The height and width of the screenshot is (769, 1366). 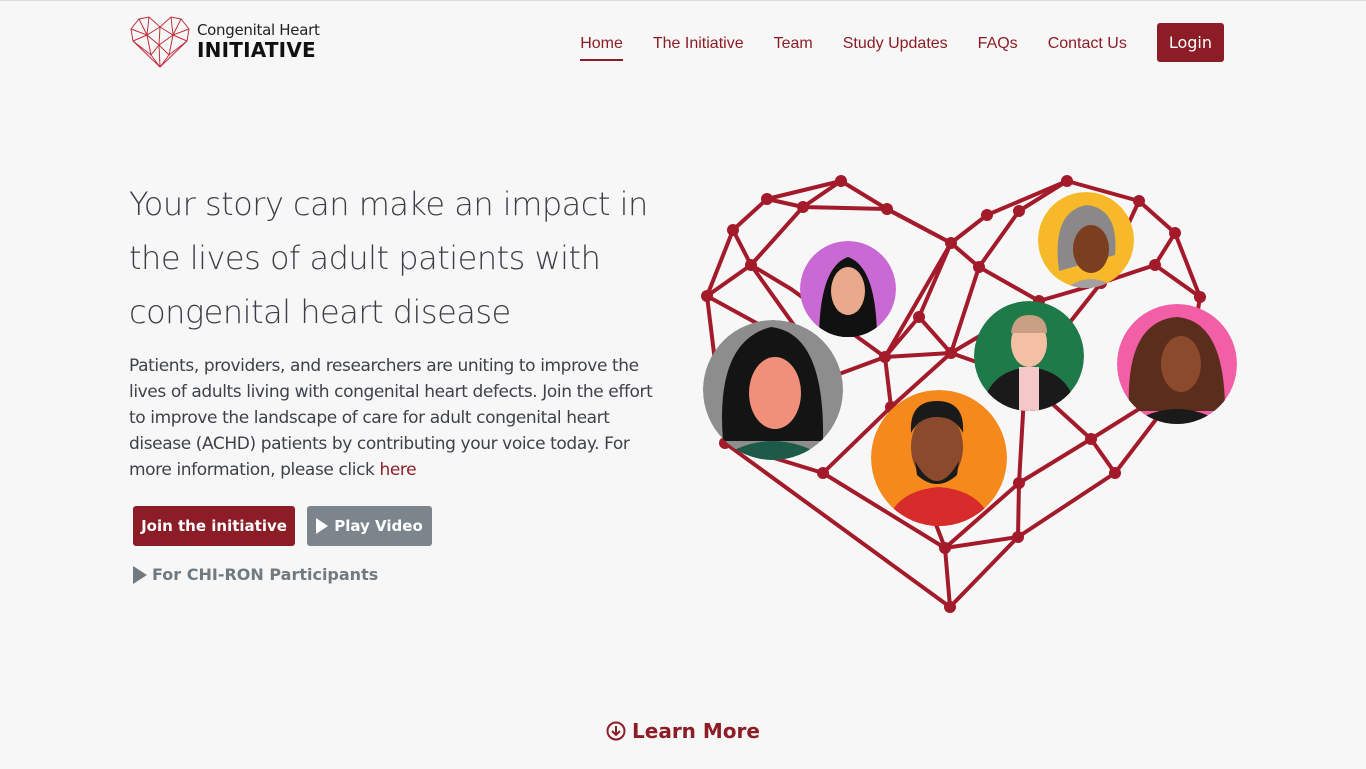 I want to click on circle-down-arrow-icon, so click(x=616, y=731).